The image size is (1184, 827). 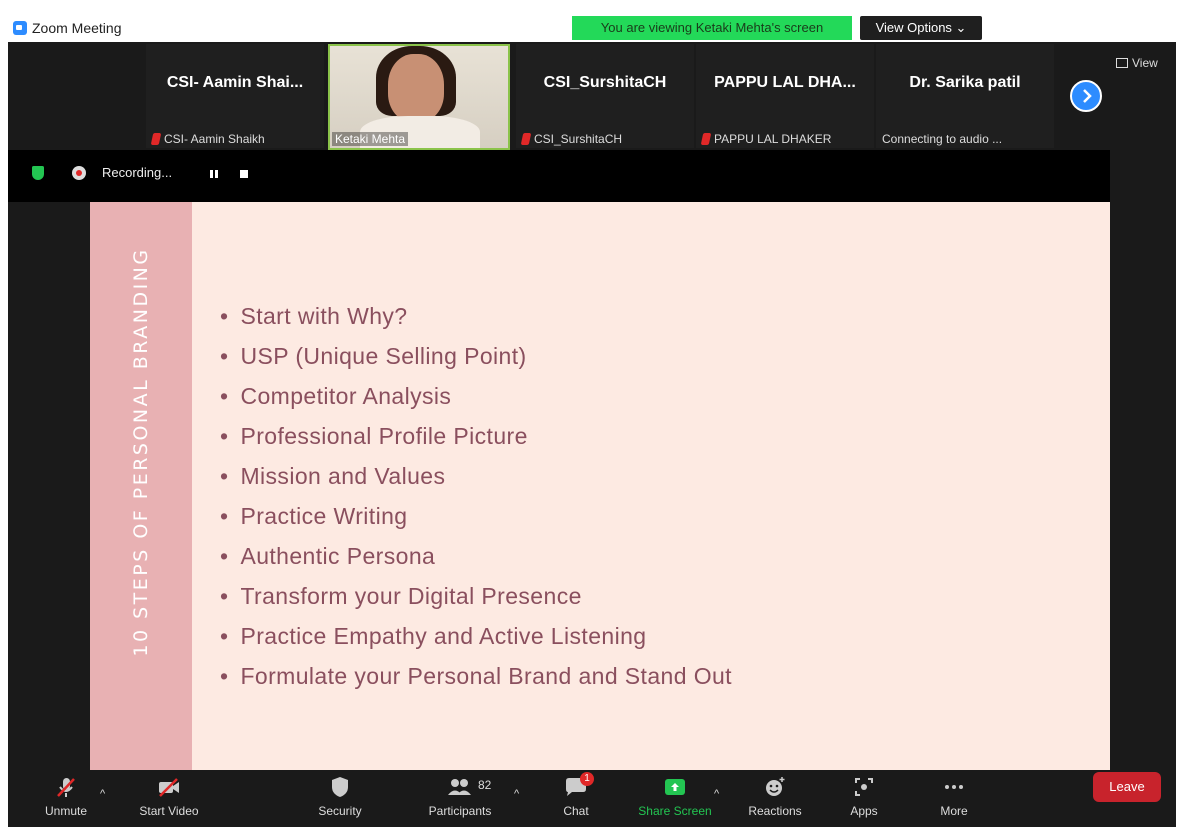 I want to click on video-off-icon, so click(x=169, y=787).